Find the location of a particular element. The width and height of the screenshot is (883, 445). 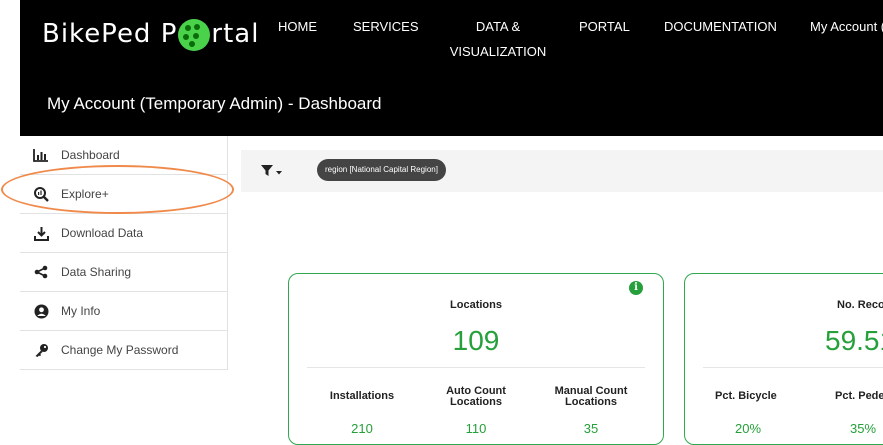

key-icon is located at coordinates (41, 350).